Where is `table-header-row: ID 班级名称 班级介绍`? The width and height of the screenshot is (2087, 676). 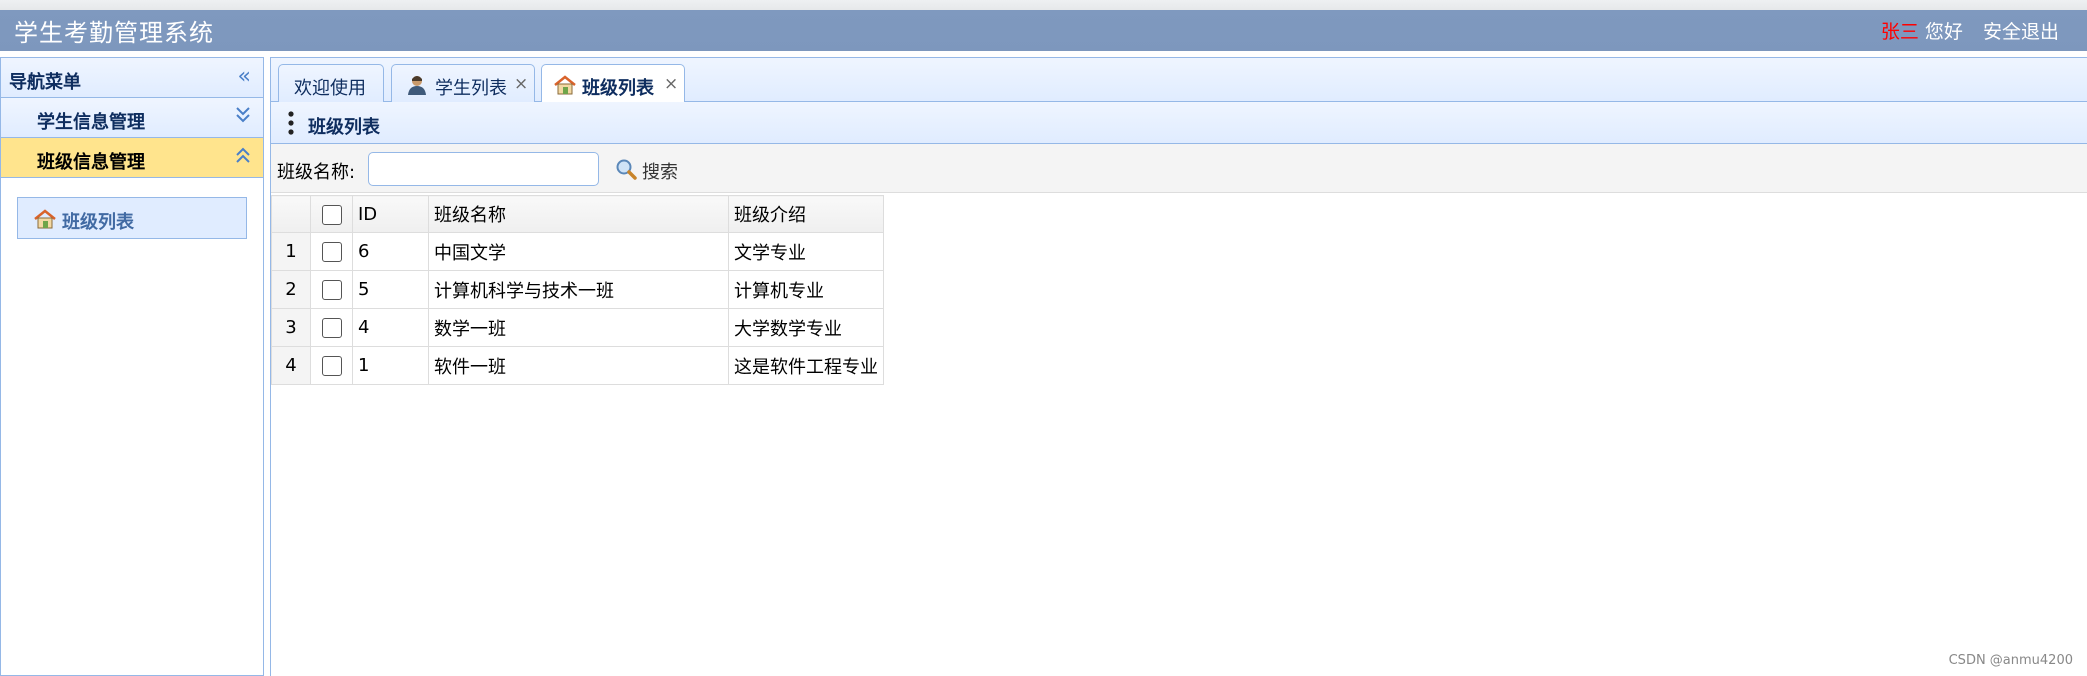 table-header-row: ID 班级名称 班级介绍 is located at coordinates (577, 214).